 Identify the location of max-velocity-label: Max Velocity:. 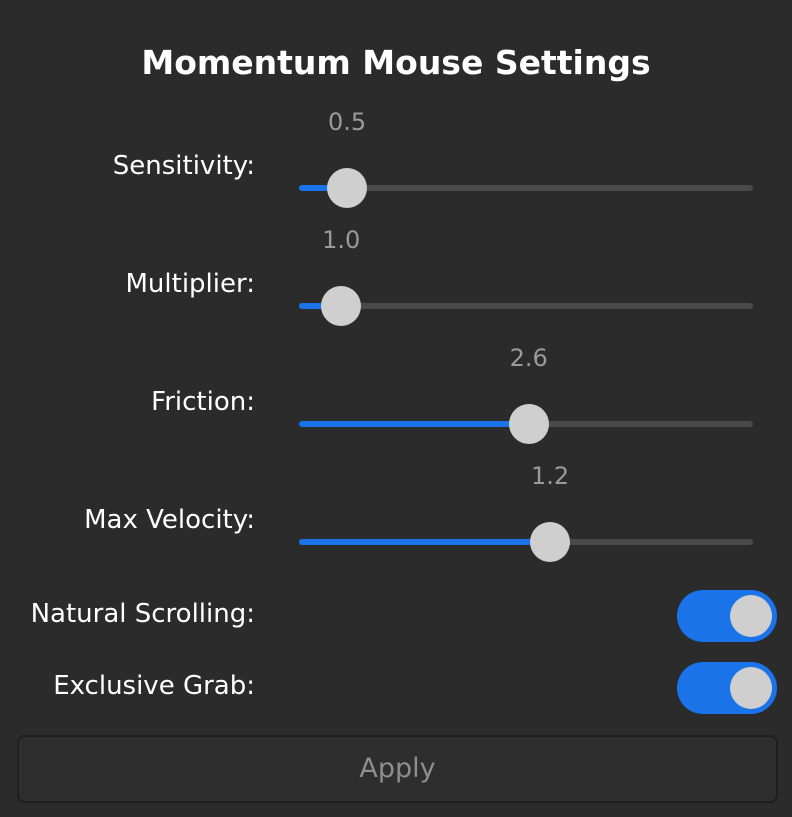
(169, 520).